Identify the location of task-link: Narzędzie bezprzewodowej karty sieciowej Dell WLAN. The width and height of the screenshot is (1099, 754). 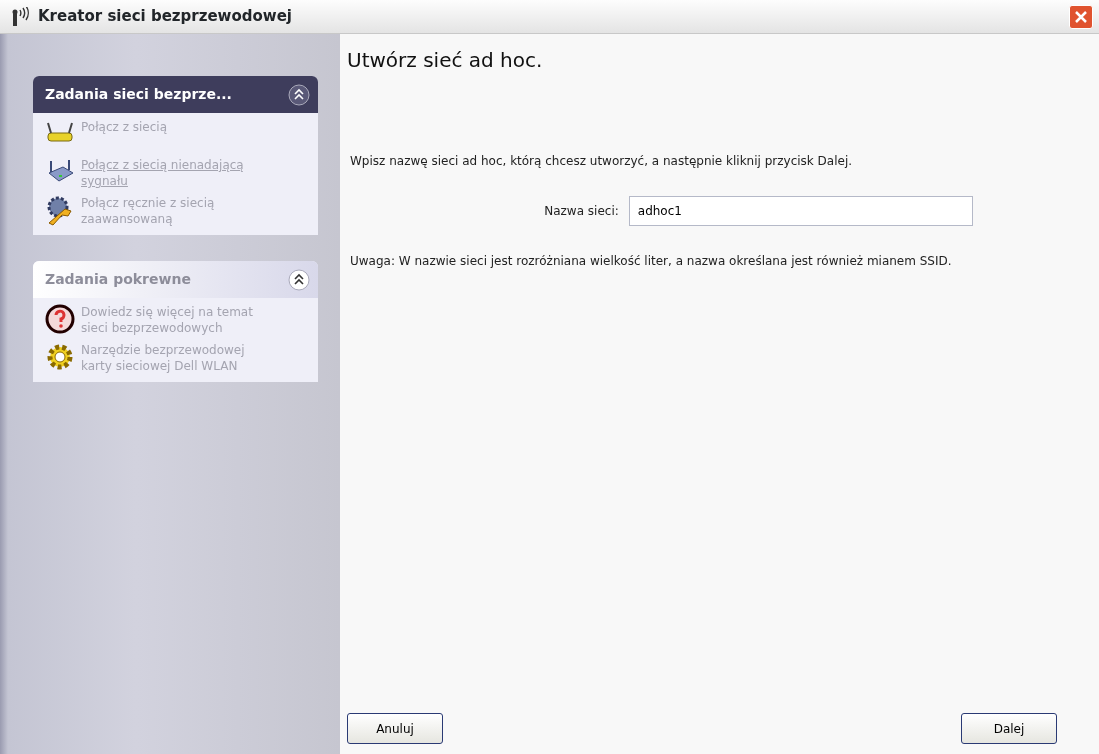
(171, 358).